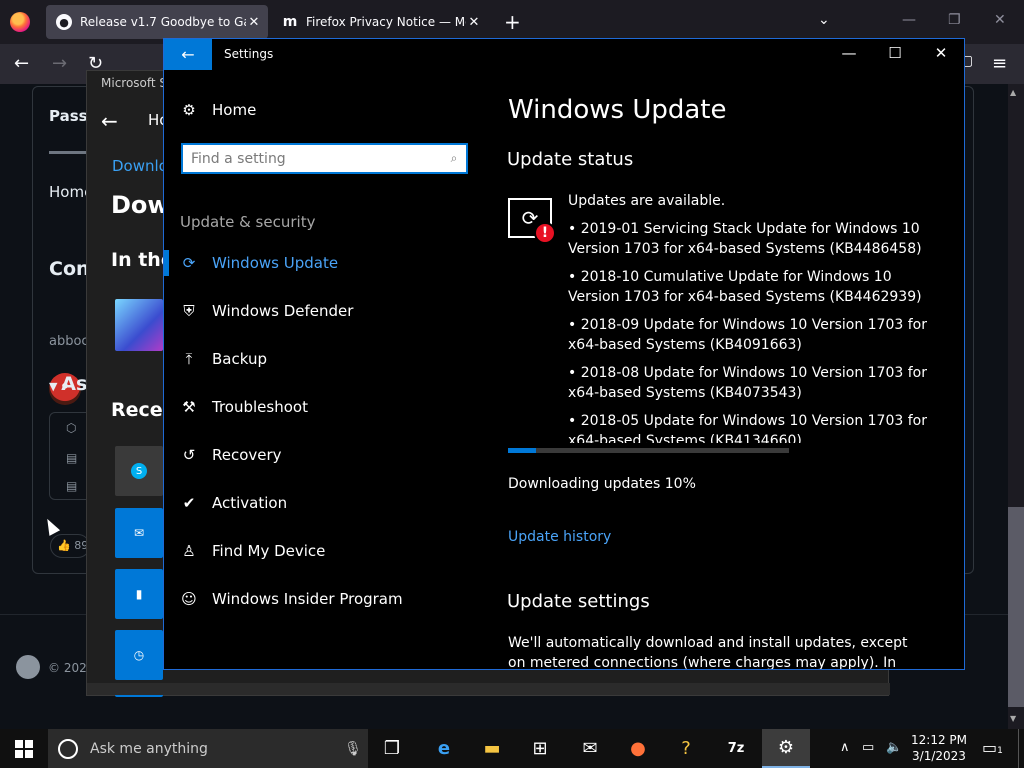  What do you see at coordinates (488, 689) in the screenshot?
I see `store-bottom-bar` at bounding box center [488, 689].